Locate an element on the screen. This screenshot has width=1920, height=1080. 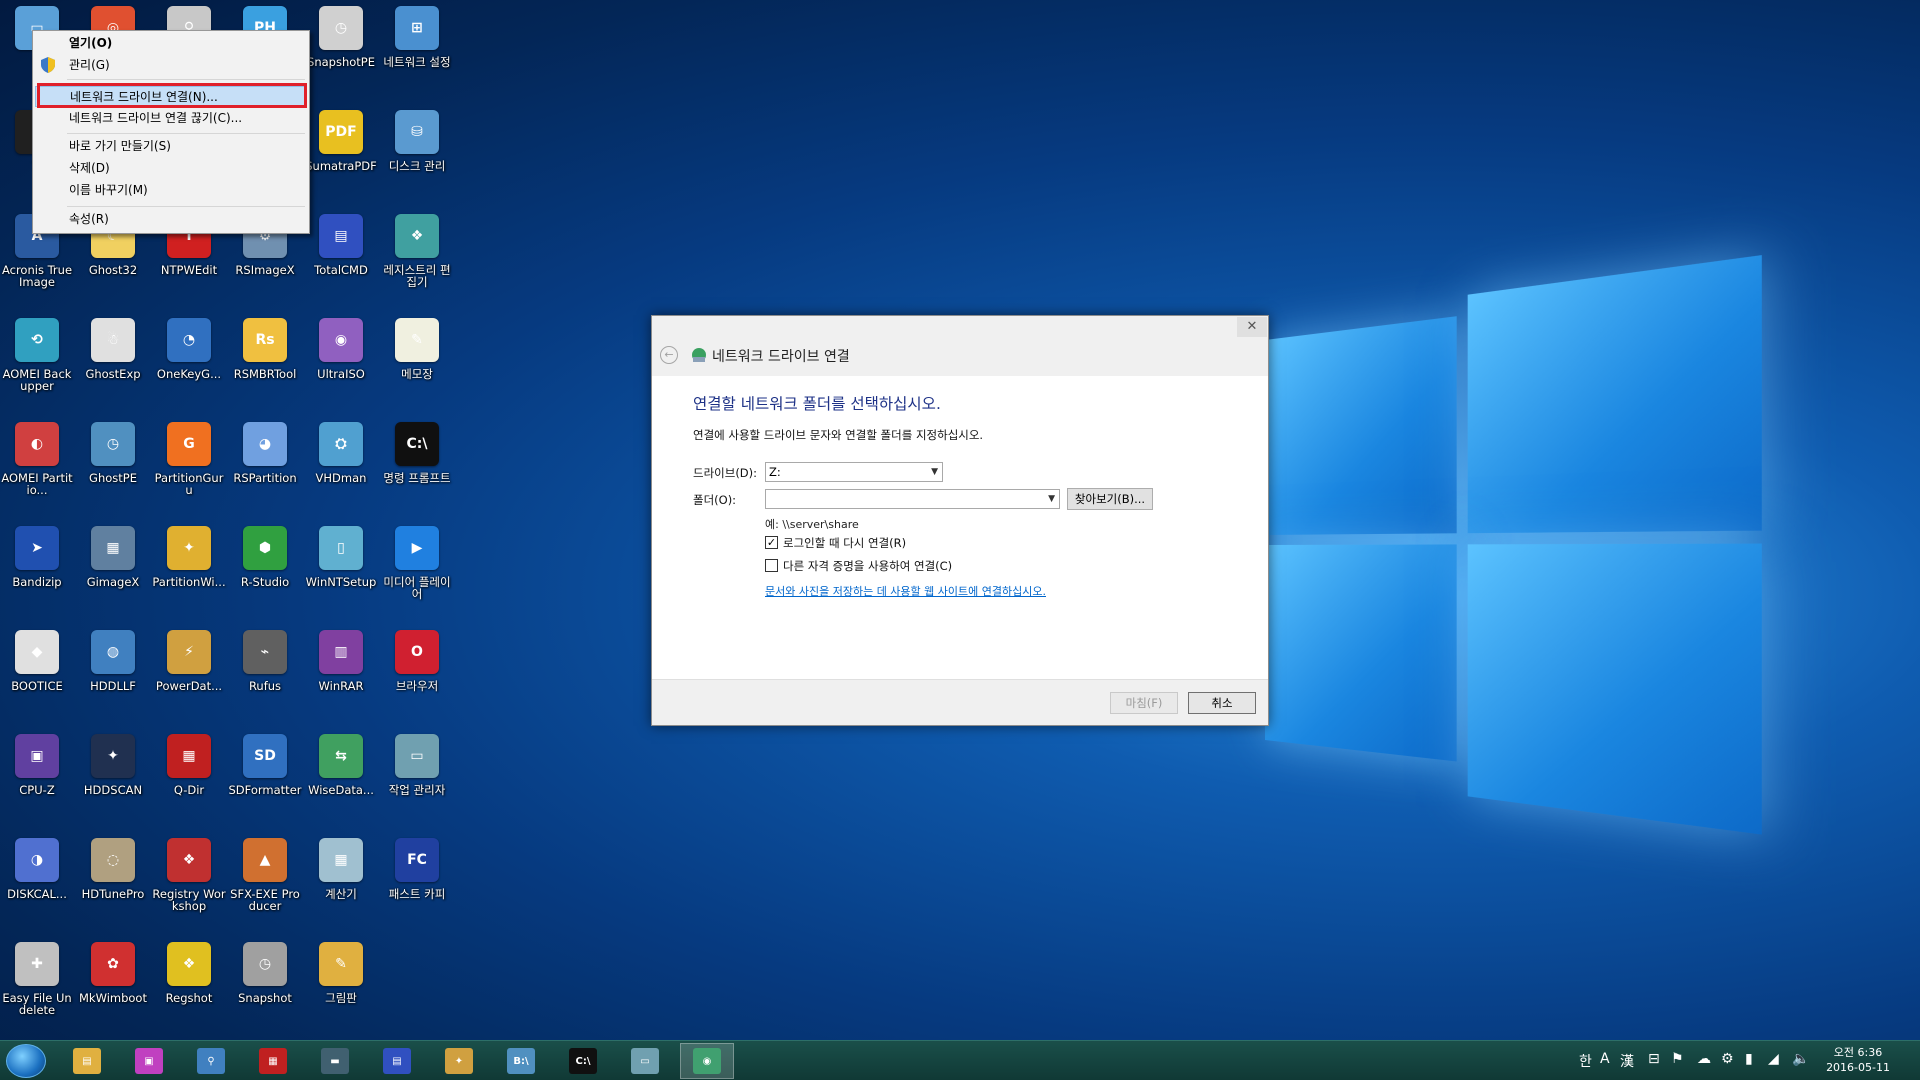
folder-input: ▼ is located at coordinates (912, 499).